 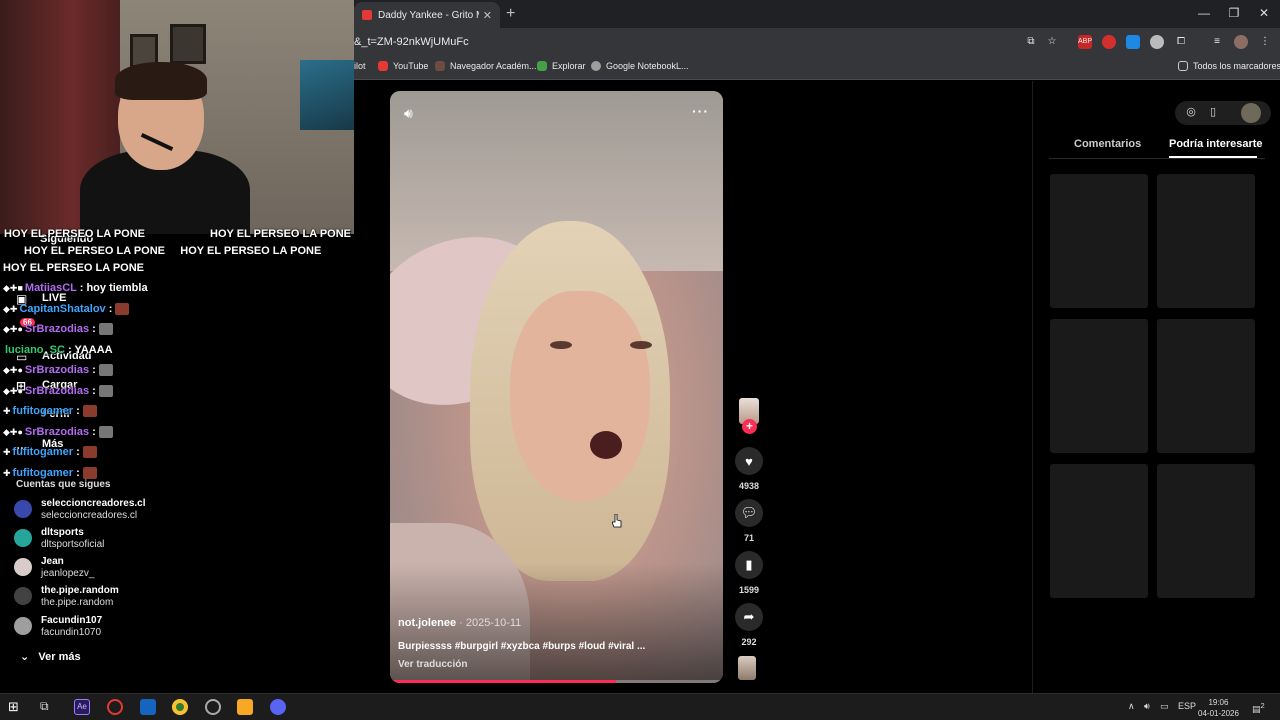 I want to click on tab-divider, so click(x=1157, y=158).